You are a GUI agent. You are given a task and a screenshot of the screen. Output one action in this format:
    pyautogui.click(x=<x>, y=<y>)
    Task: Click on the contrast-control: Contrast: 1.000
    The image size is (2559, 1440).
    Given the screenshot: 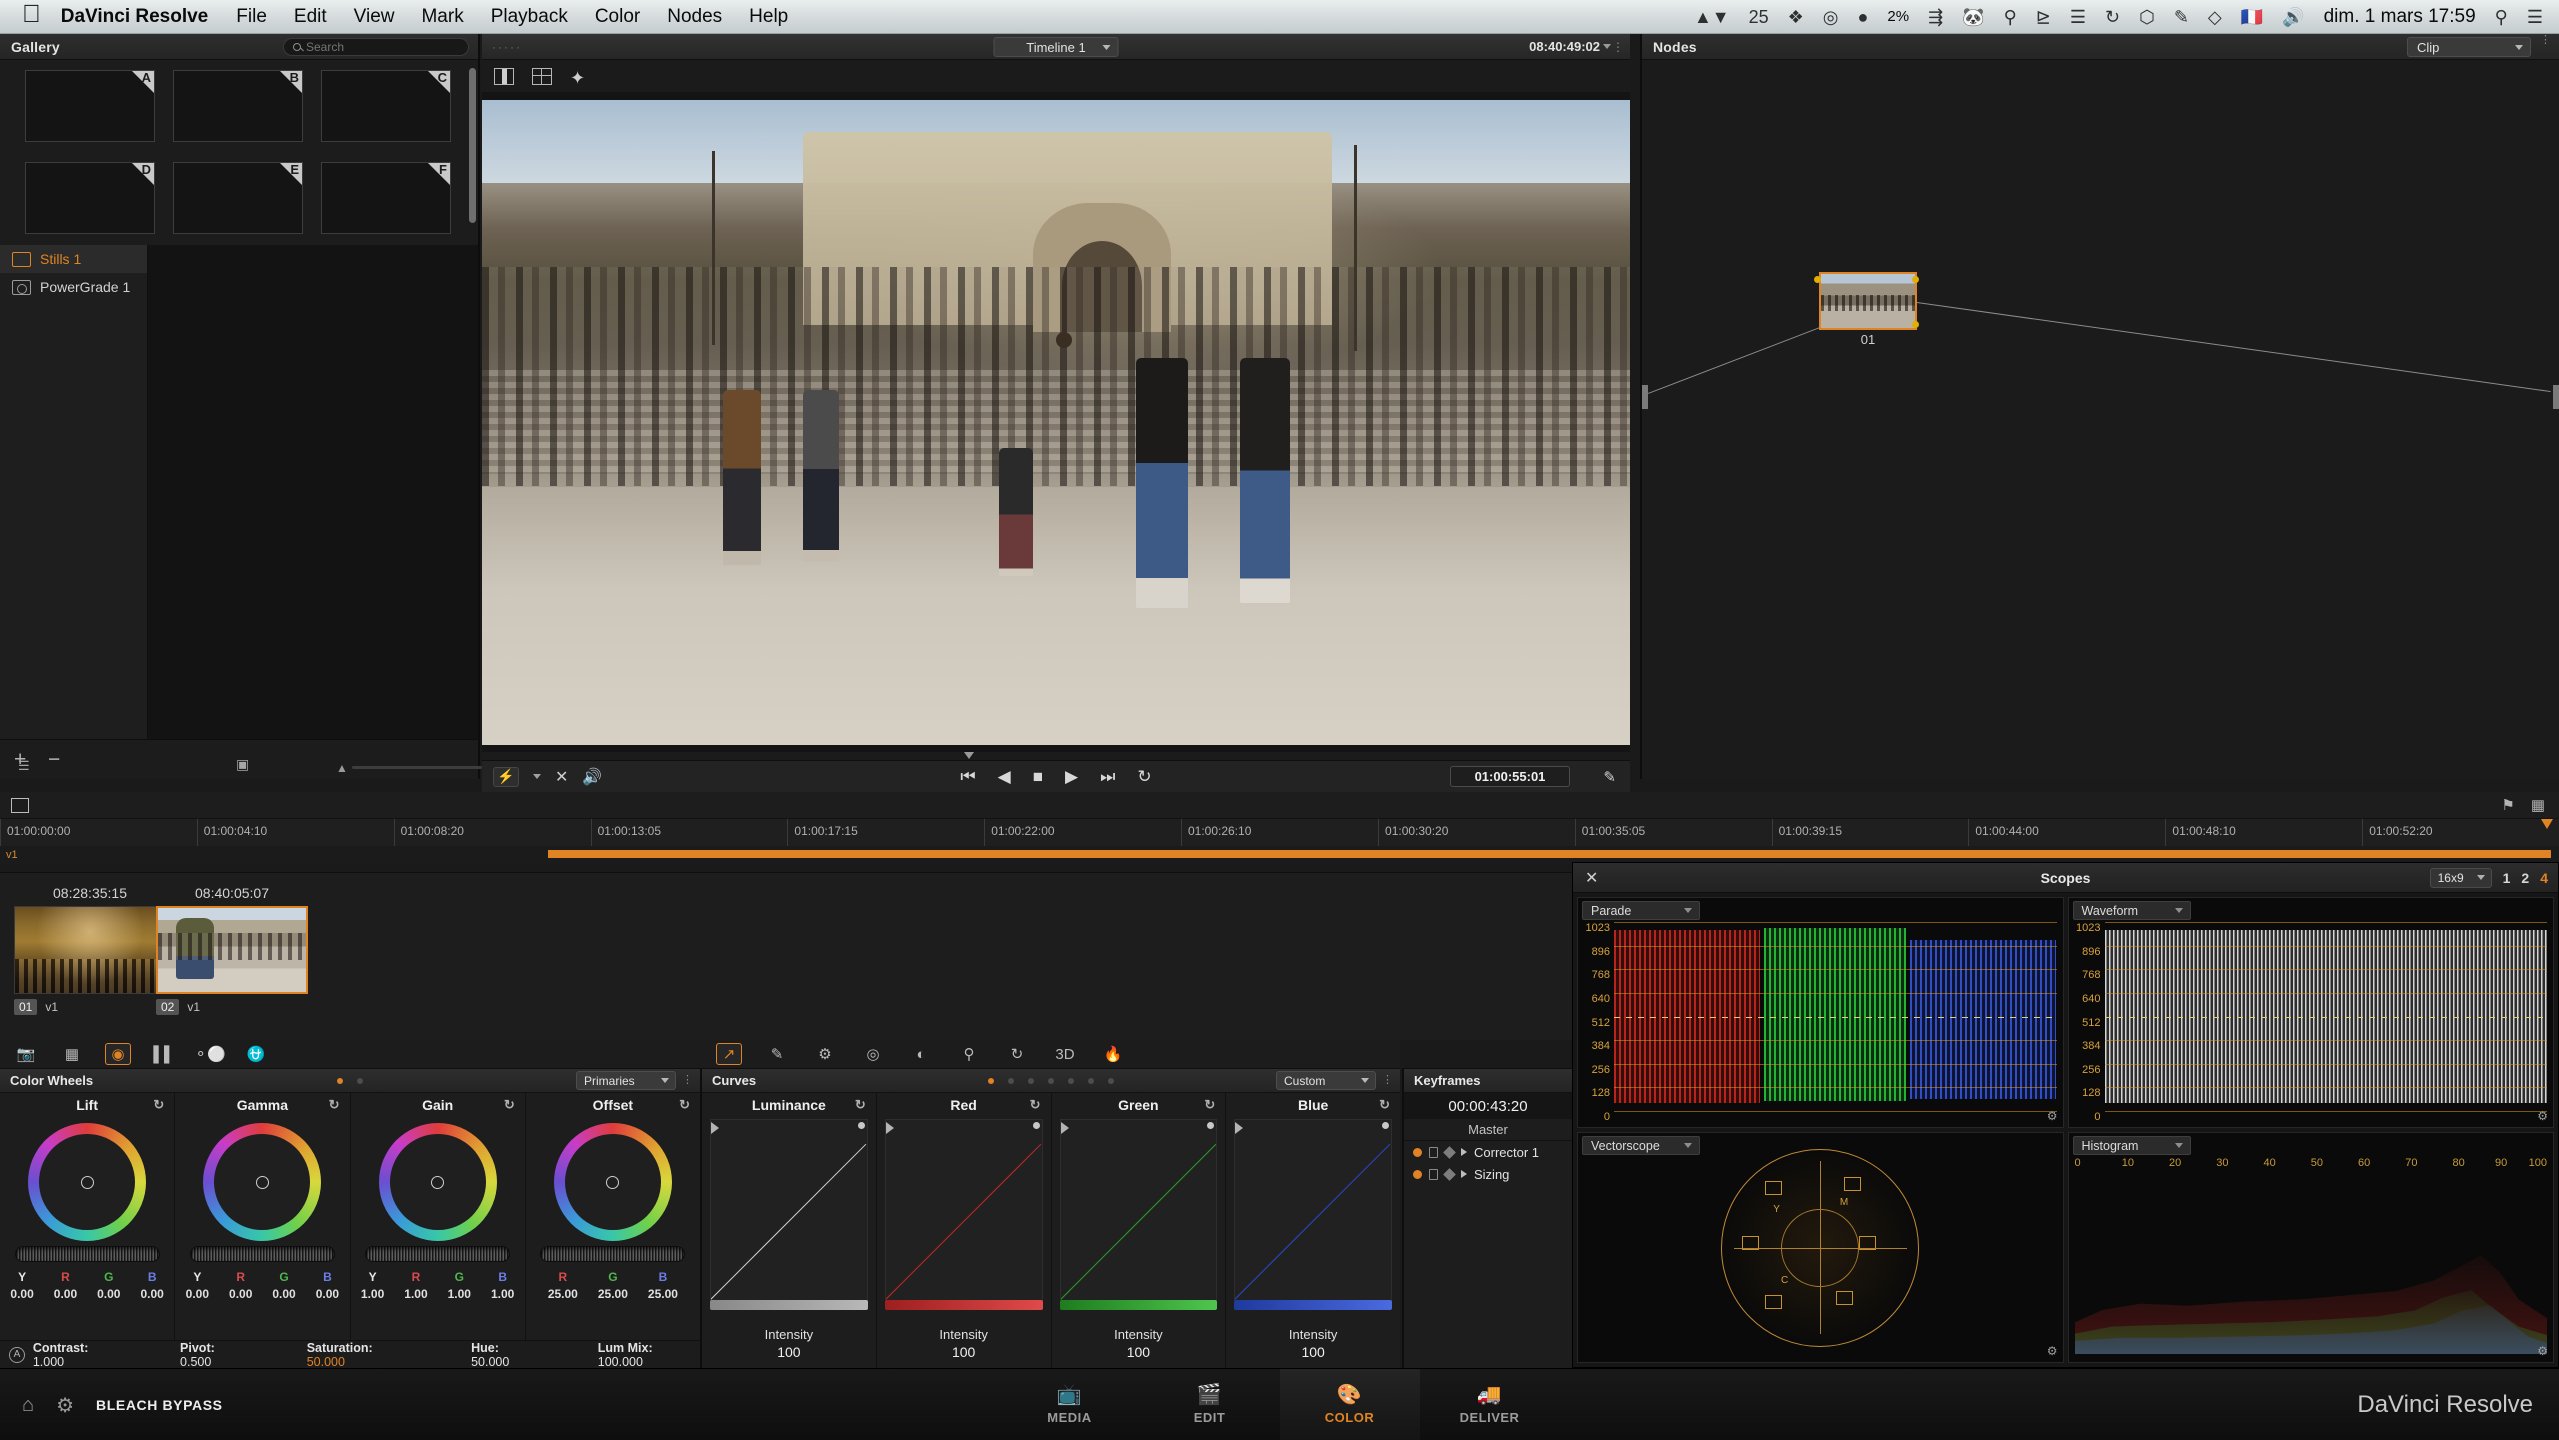 What is the action you would take?
    pyautogui.click(x=77, y=1355)
    